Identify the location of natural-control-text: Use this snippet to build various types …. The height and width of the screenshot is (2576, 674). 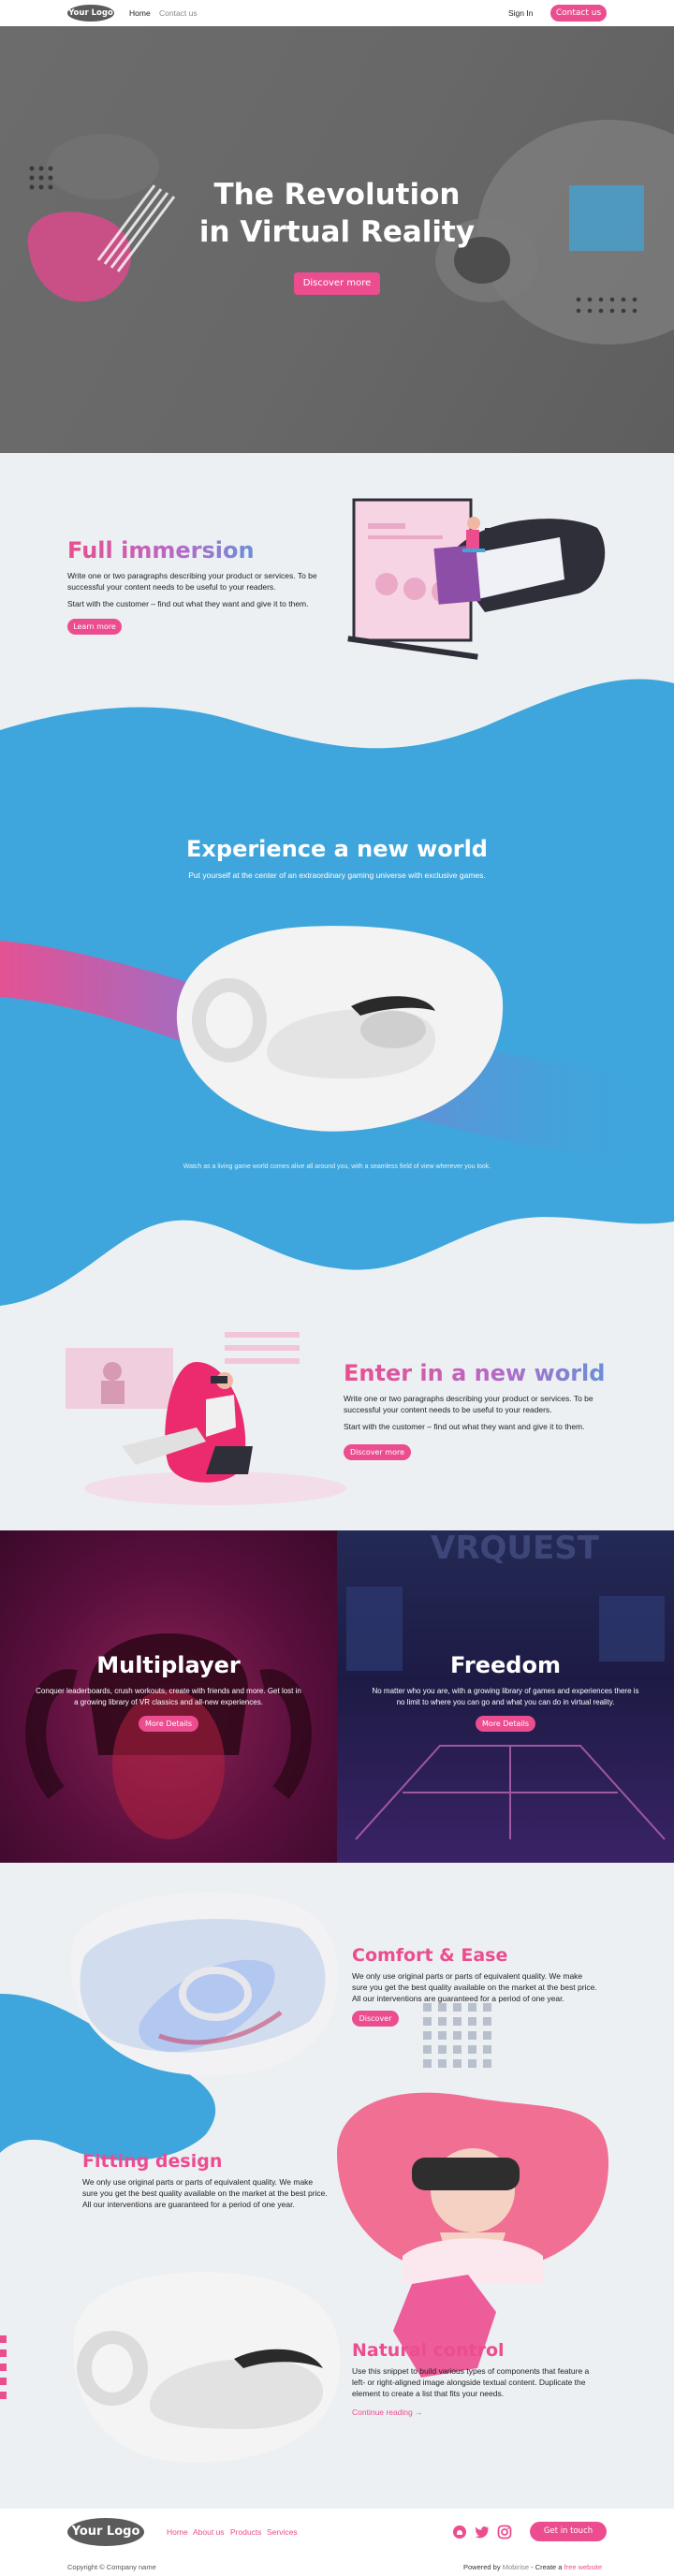
(471, 2382).